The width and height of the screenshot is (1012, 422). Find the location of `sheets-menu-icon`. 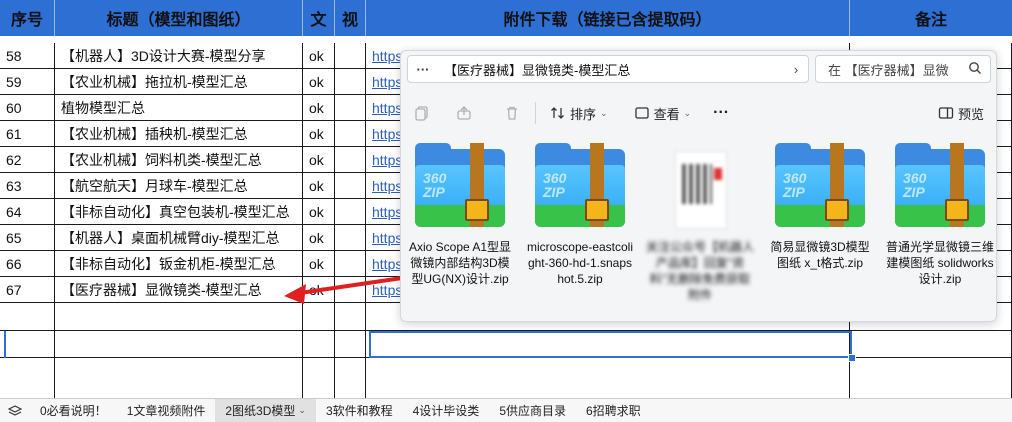

sheets-menu-icon is located at coordinates (15, 411).